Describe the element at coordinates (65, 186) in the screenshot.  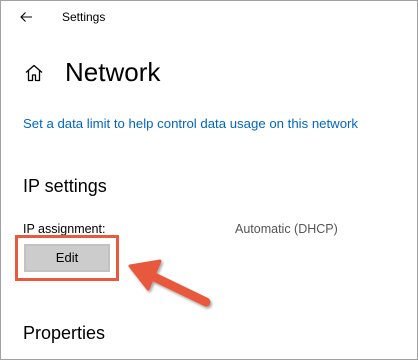
I see `ip-settings-heading: IP settings` at that location.